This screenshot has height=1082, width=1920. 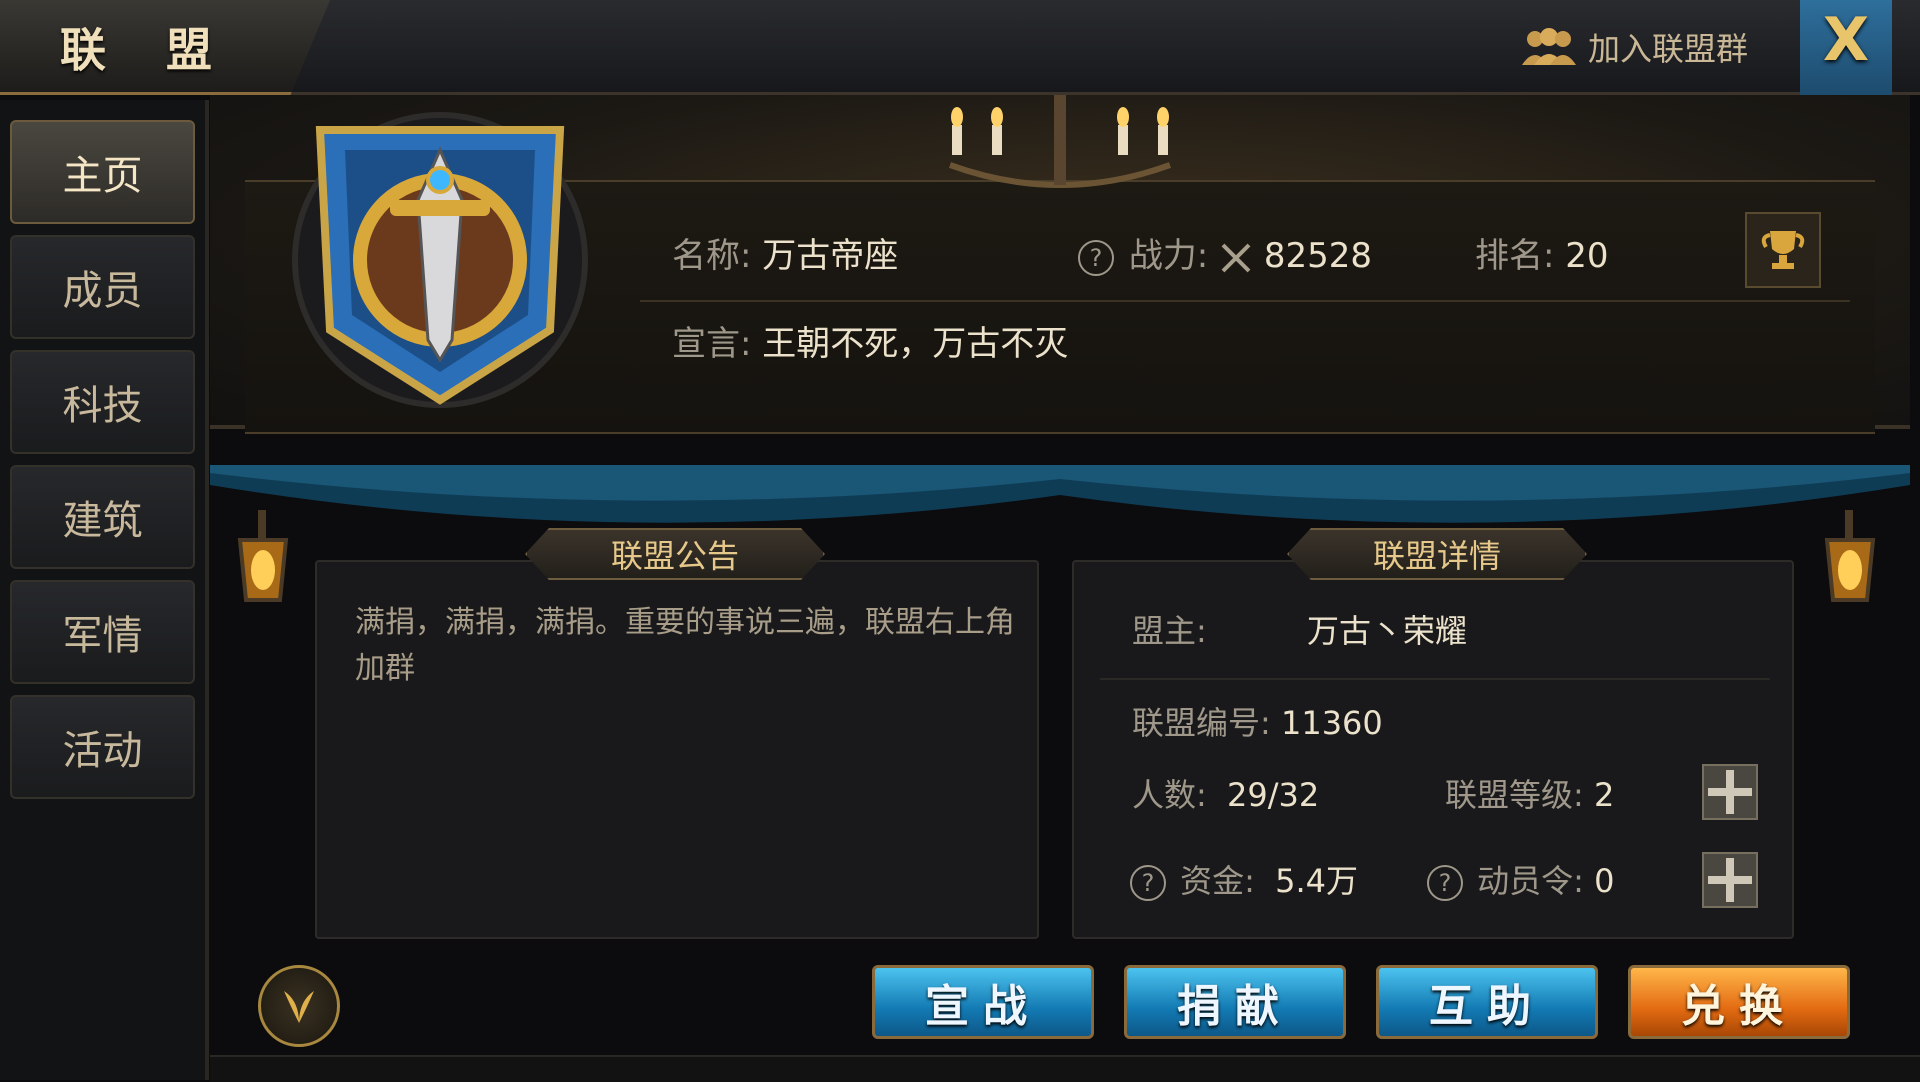 I want to click on funds-row: ? 资金: 5.4万, so click(x=1244, y=879).